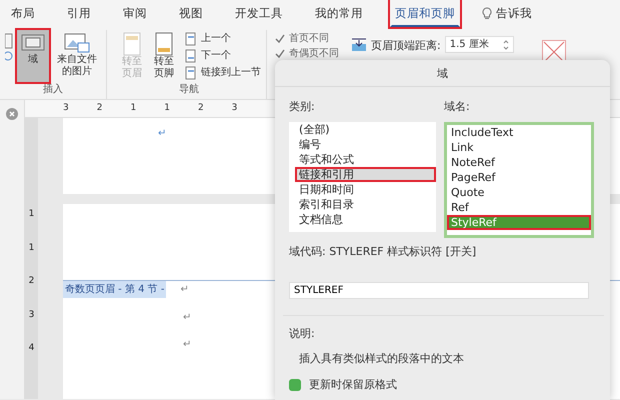 This screenshot has width=620, height=400. I want to click on list-item: PageRef, so click(519, 177).